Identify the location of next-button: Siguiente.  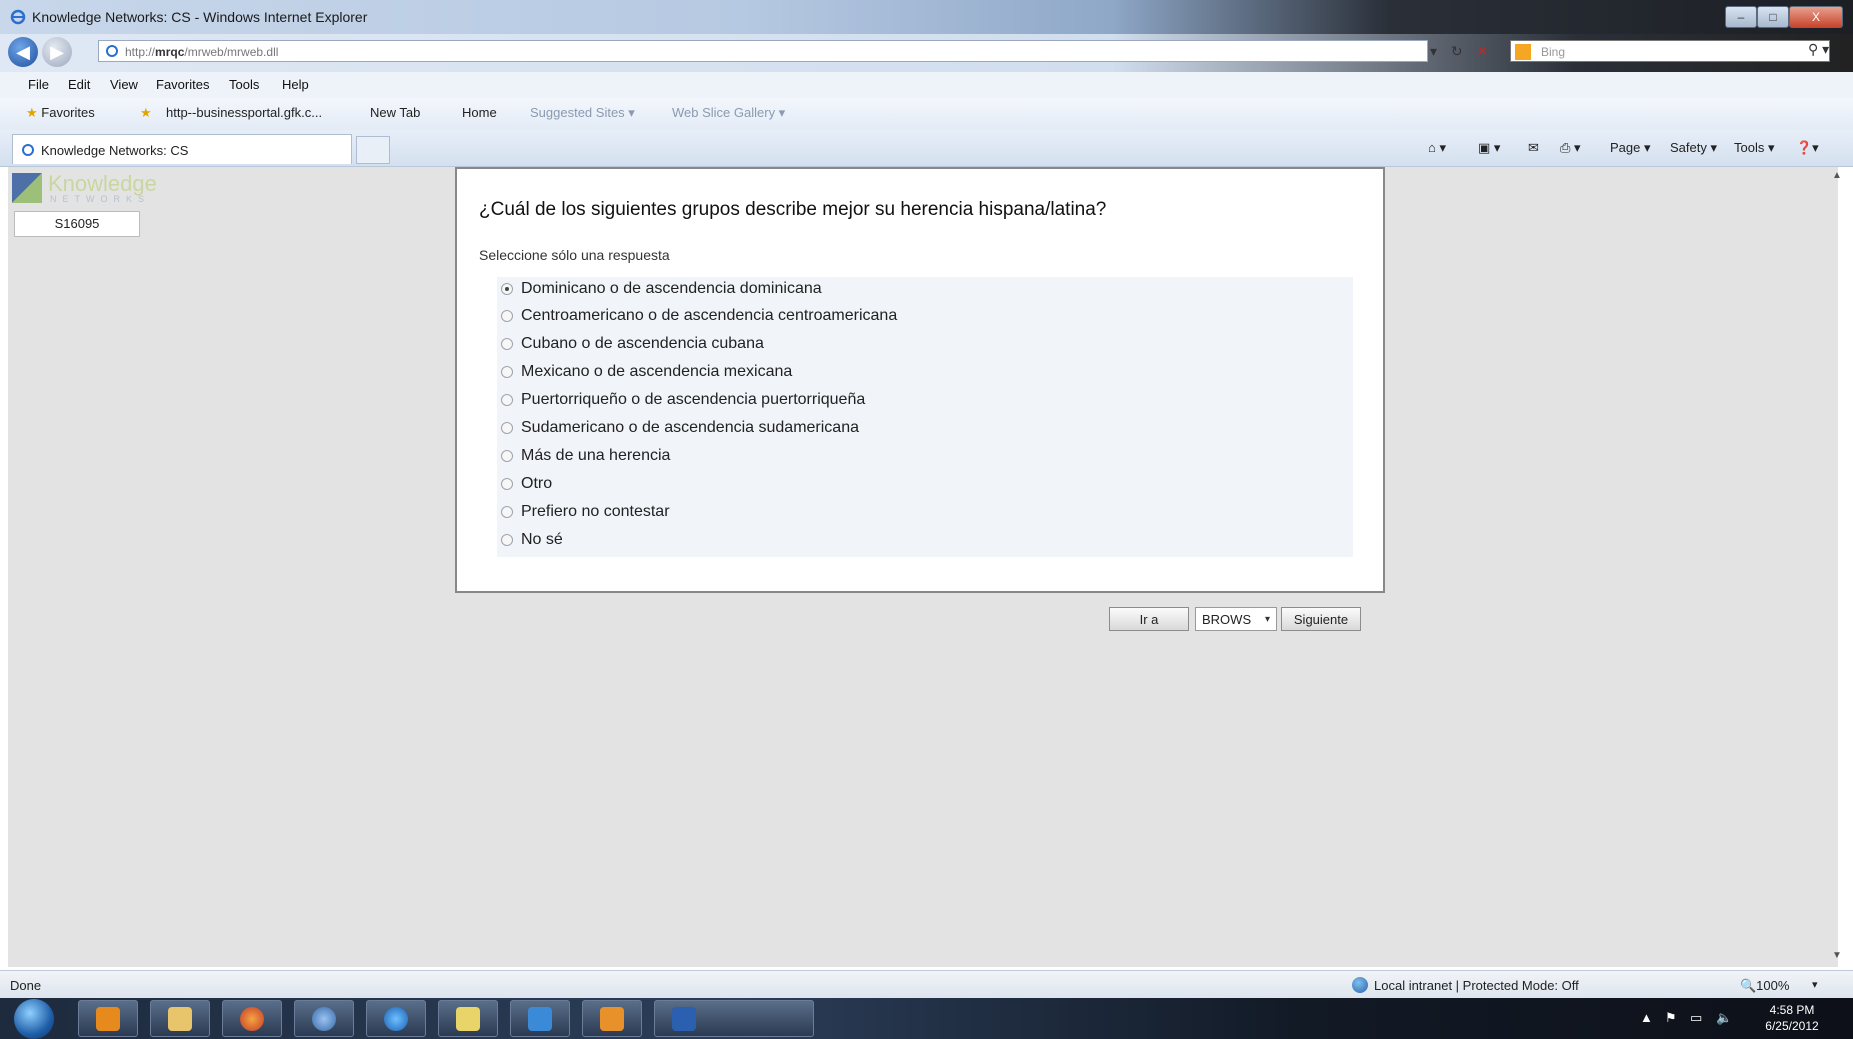
(1321, 619).